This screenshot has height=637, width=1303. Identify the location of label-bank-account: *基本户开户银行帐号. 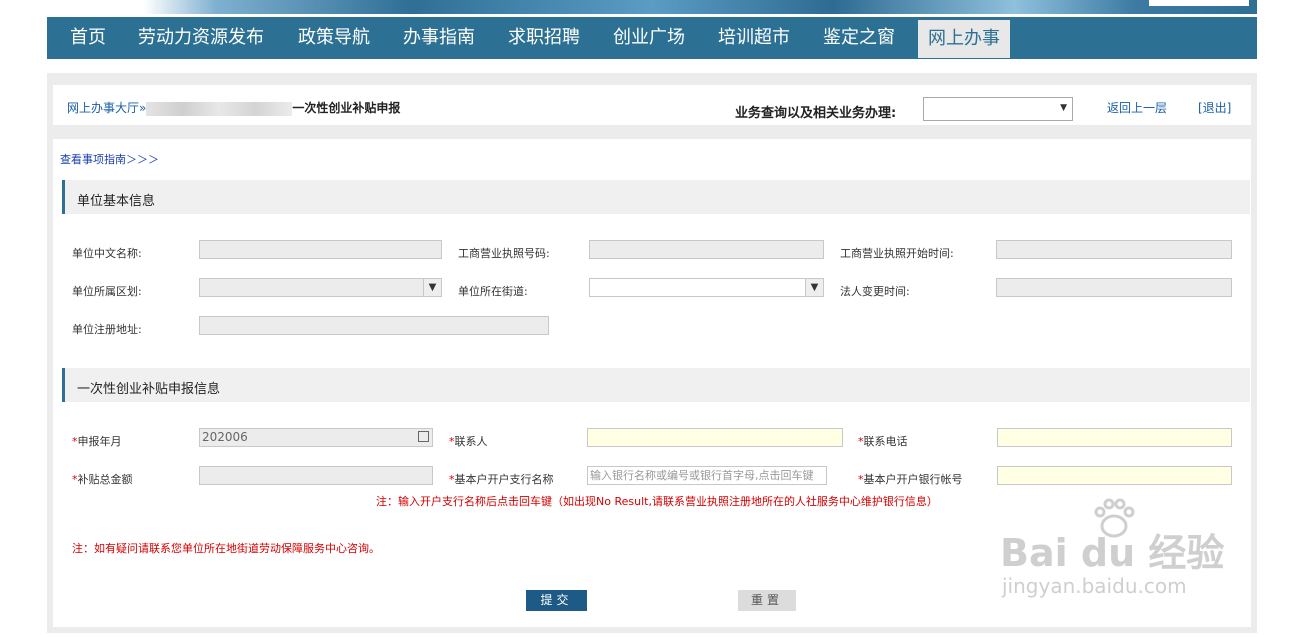
(910, 479).